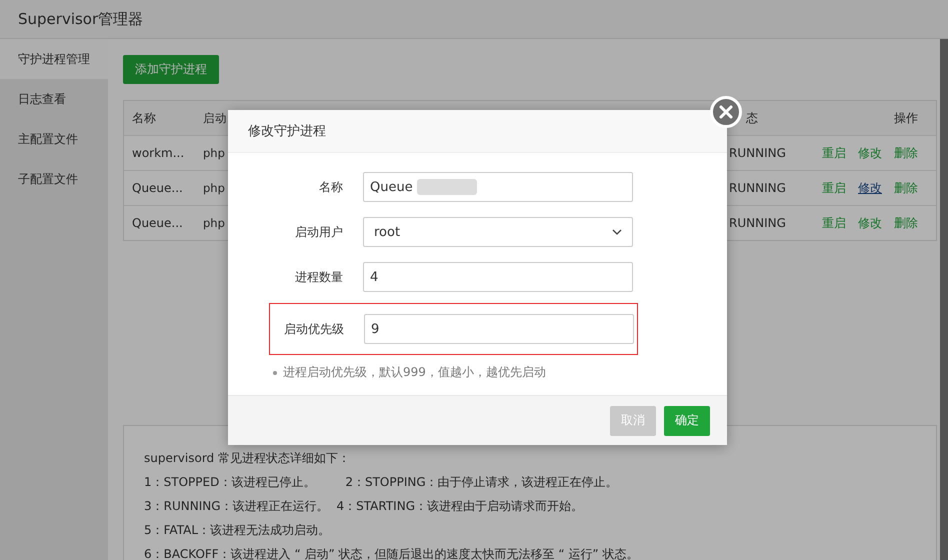  Describe the element at coordinates (144, 118) in the screenshot. I see `column-header: 名称` at that location.